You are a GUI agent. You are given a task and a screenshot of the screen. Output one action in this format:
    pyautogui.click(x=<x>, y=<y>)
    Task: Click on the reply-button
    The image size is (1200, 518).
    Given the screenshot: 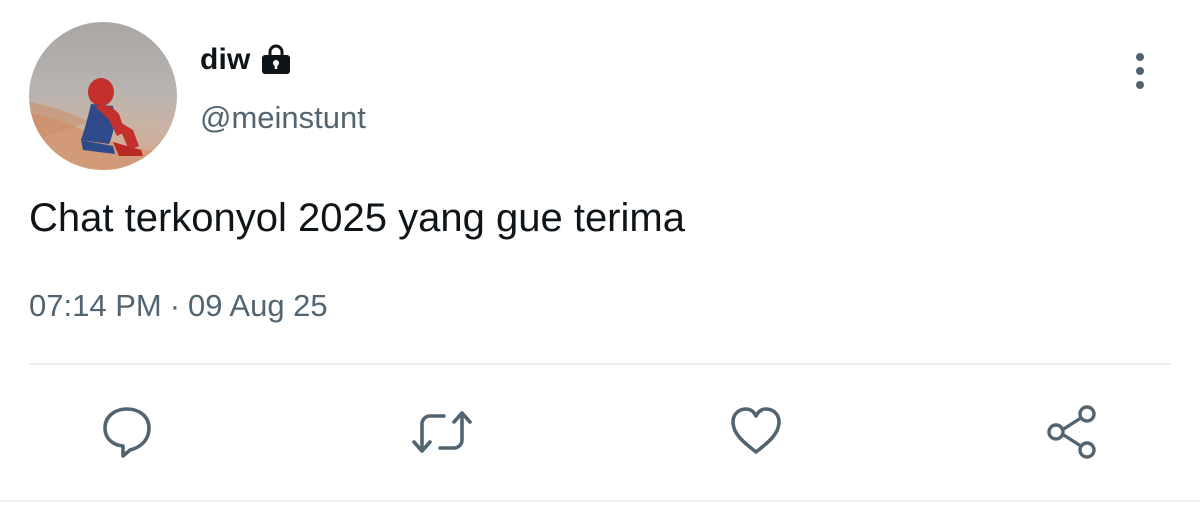 What is the action you would take?
    pyautogui.click(x=127, y=432)
    